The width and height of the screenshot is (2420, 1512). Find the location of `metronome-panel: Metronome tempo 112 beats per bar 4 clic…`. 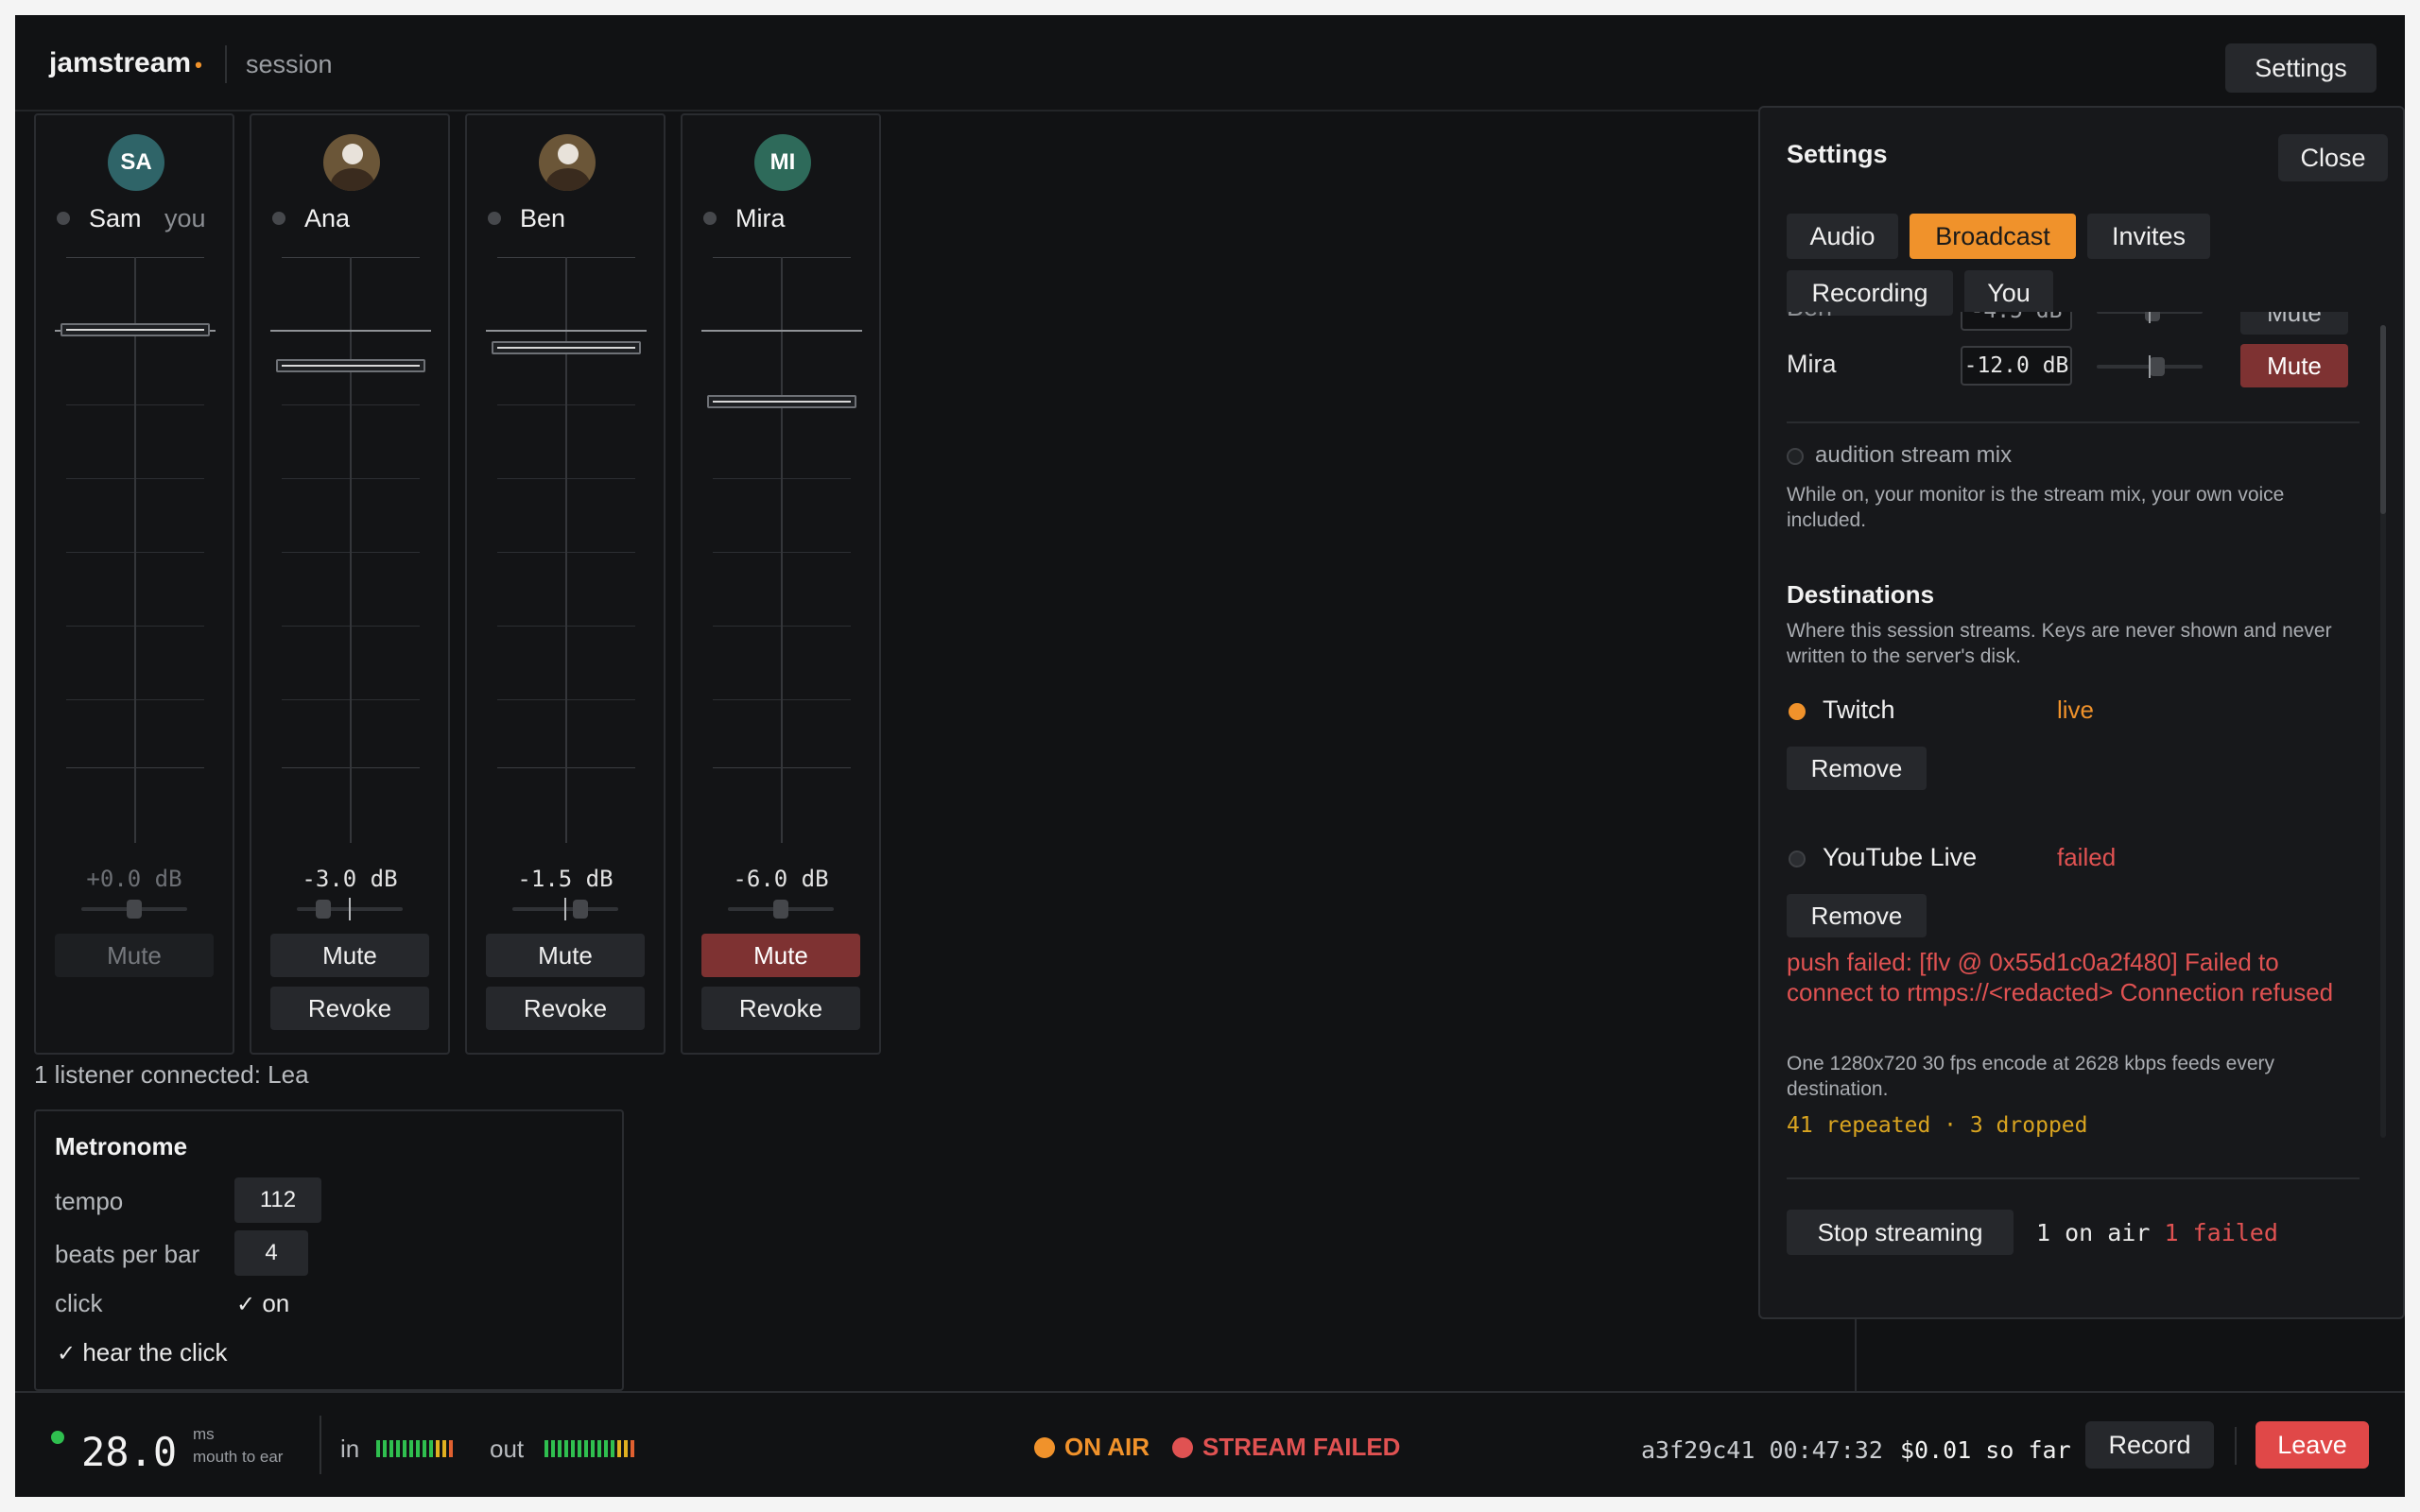

metronome-panel: Metronome tempo 112 beats per bar 4 clic… is located at coordinates (329, 1250).